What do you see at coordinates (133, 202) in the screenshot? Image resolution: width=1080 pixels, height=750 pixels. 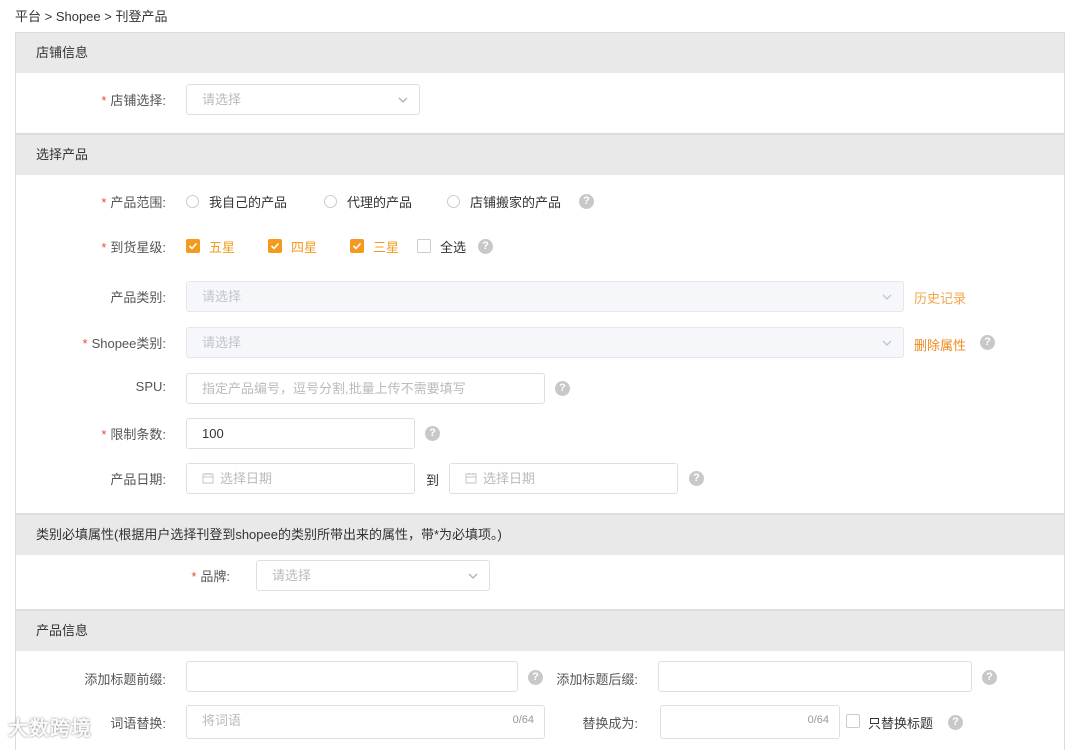 I see `scope-label: * 产品范围:` at bounding box center [133, 202].